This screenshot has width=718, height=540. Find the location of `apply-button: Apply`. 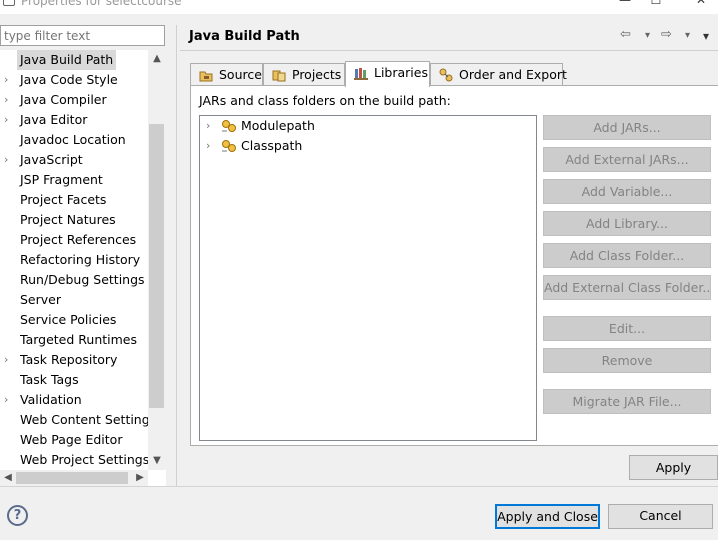

apply-button: Apply is located at coordinates (673, 467).